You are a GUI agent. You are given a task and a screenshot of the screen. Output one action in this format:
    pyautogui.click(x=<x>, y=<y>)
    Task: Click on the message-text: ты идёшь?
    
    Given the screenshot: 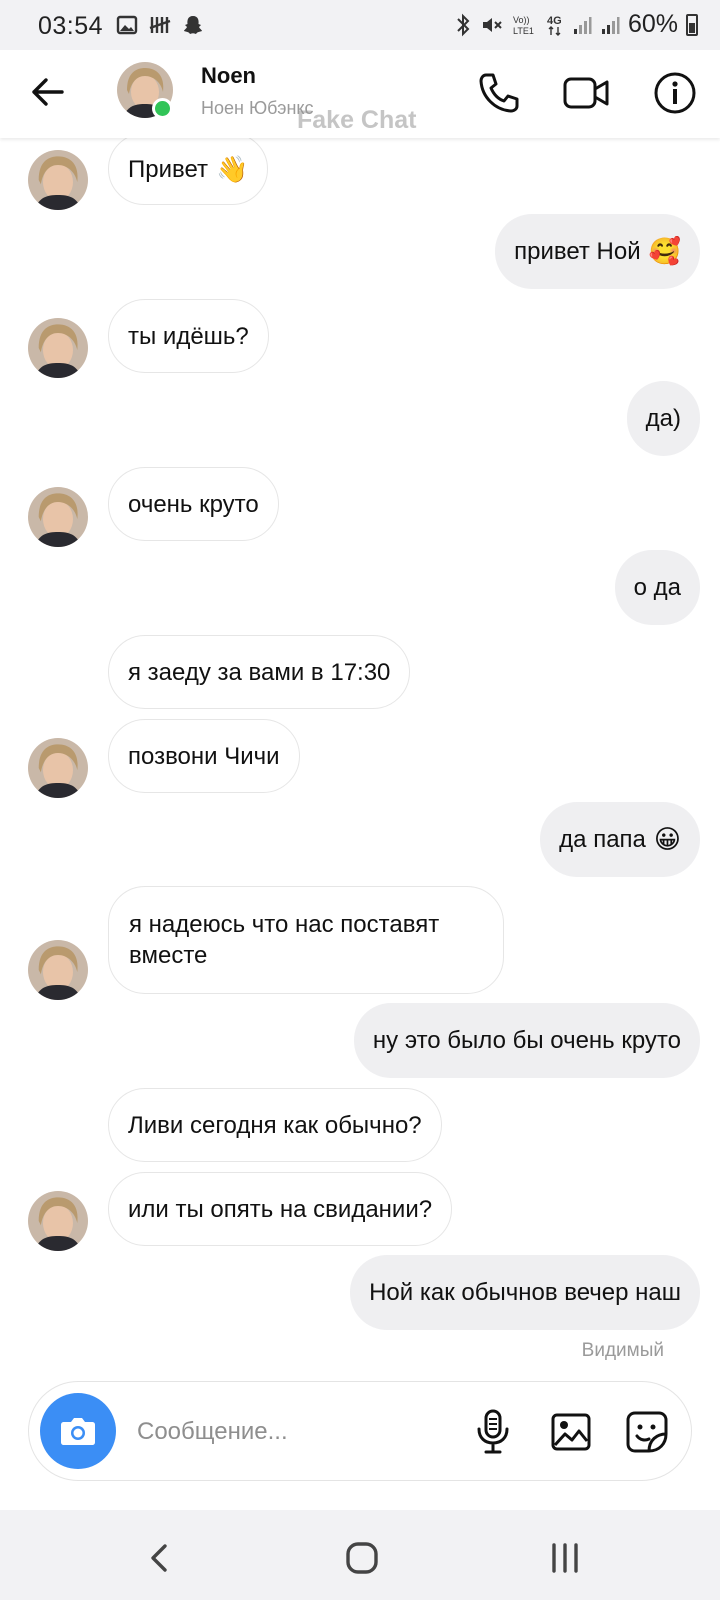 What is the action you would take?
    pyautogui.click(x=188, y=336)
    